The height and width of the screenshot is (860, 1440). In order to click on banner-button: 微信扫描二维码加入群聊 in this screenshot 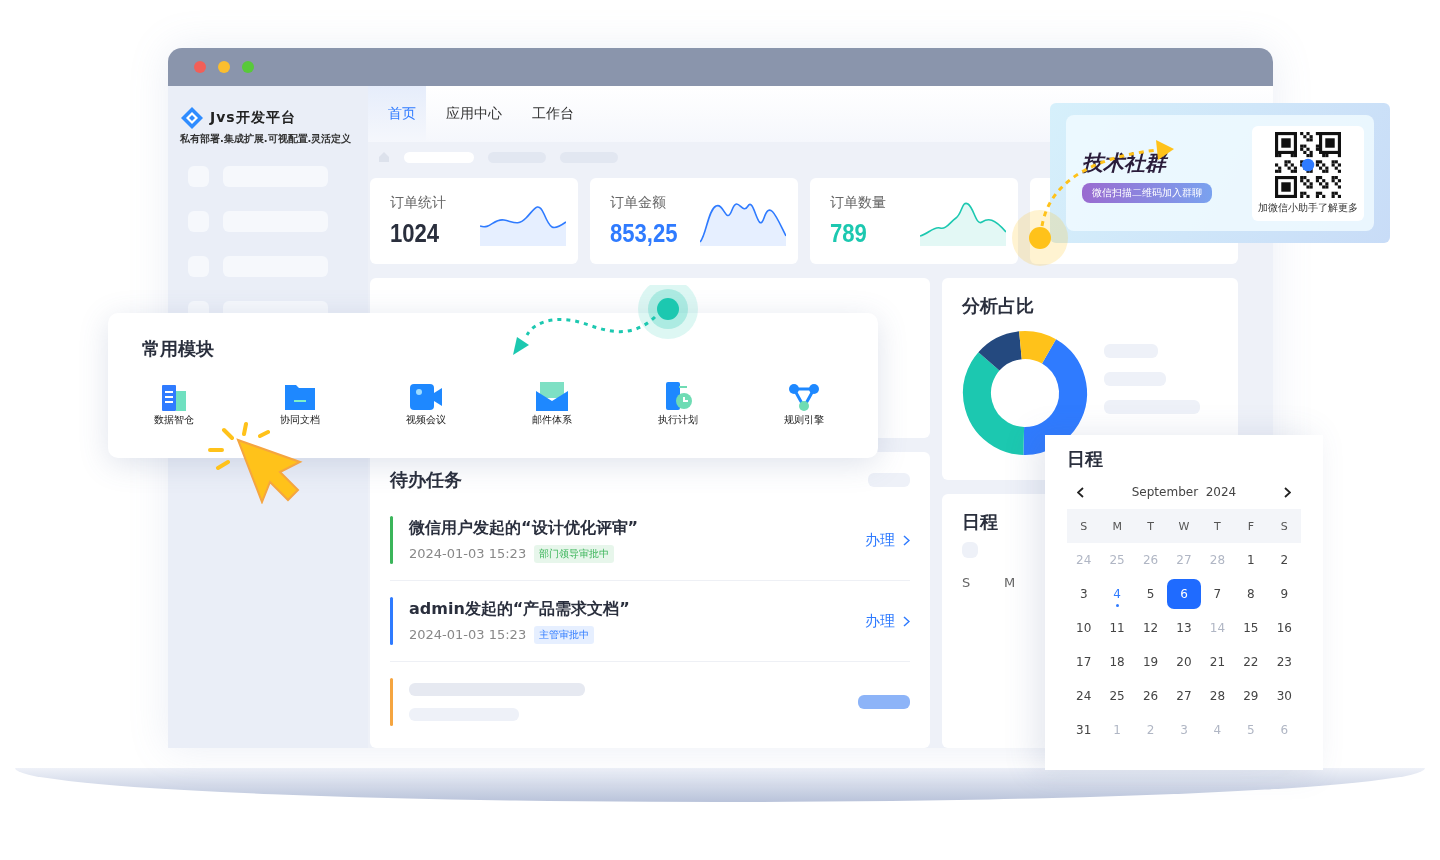, I will do `click(1147, 193)`.